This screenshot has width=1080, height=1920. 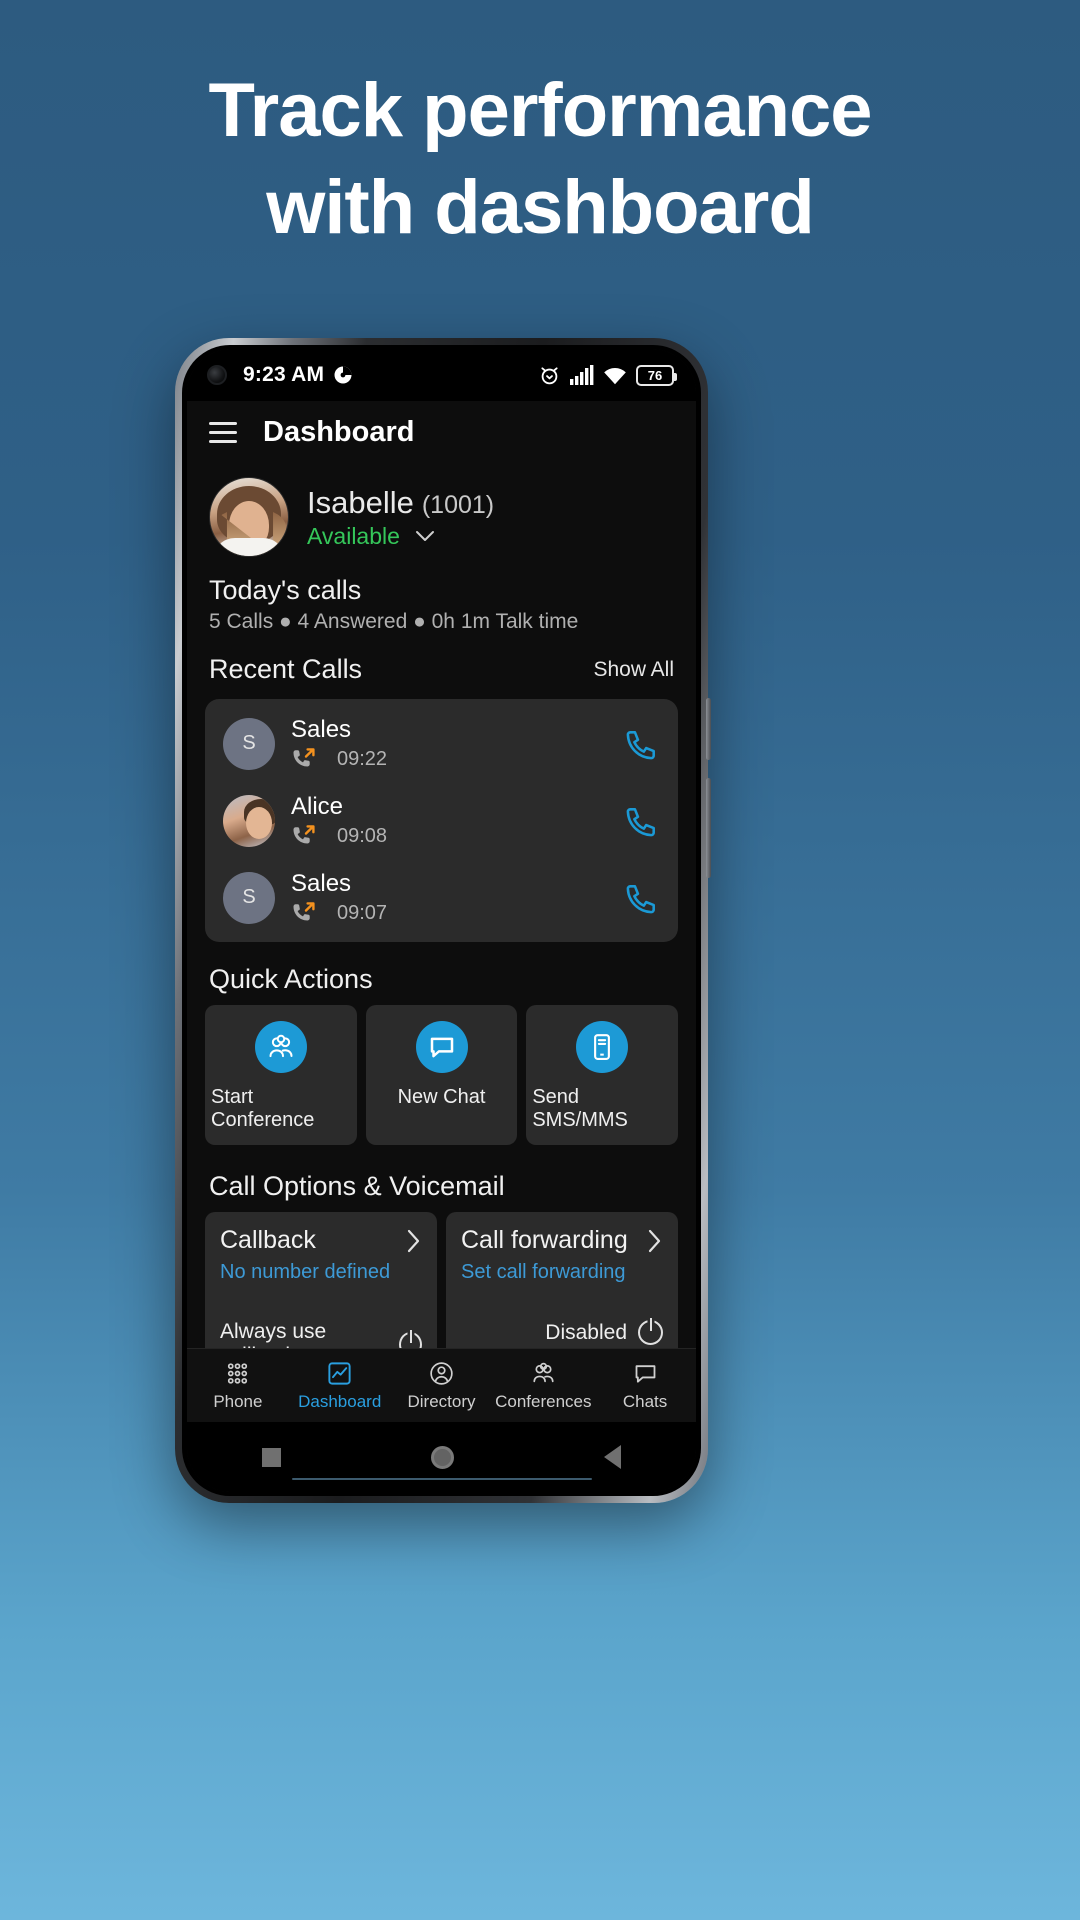 I want to click on recent-calls-header: Recent Calls Show All, so click(x=441, y=663).